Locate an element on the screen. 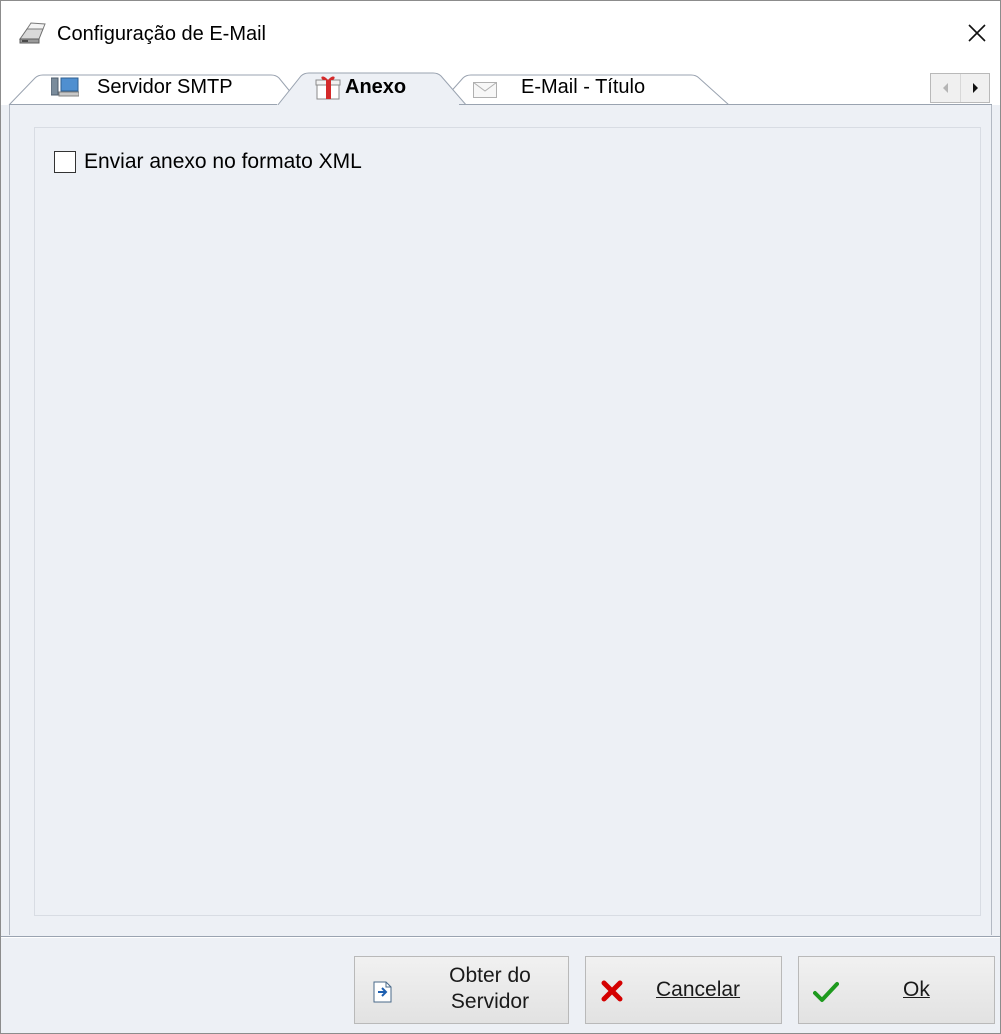 This screenshot has width=1001, height=1034. xml-attachment-label: Enviar anexo no formato XML is located at coordinates (223, 161).